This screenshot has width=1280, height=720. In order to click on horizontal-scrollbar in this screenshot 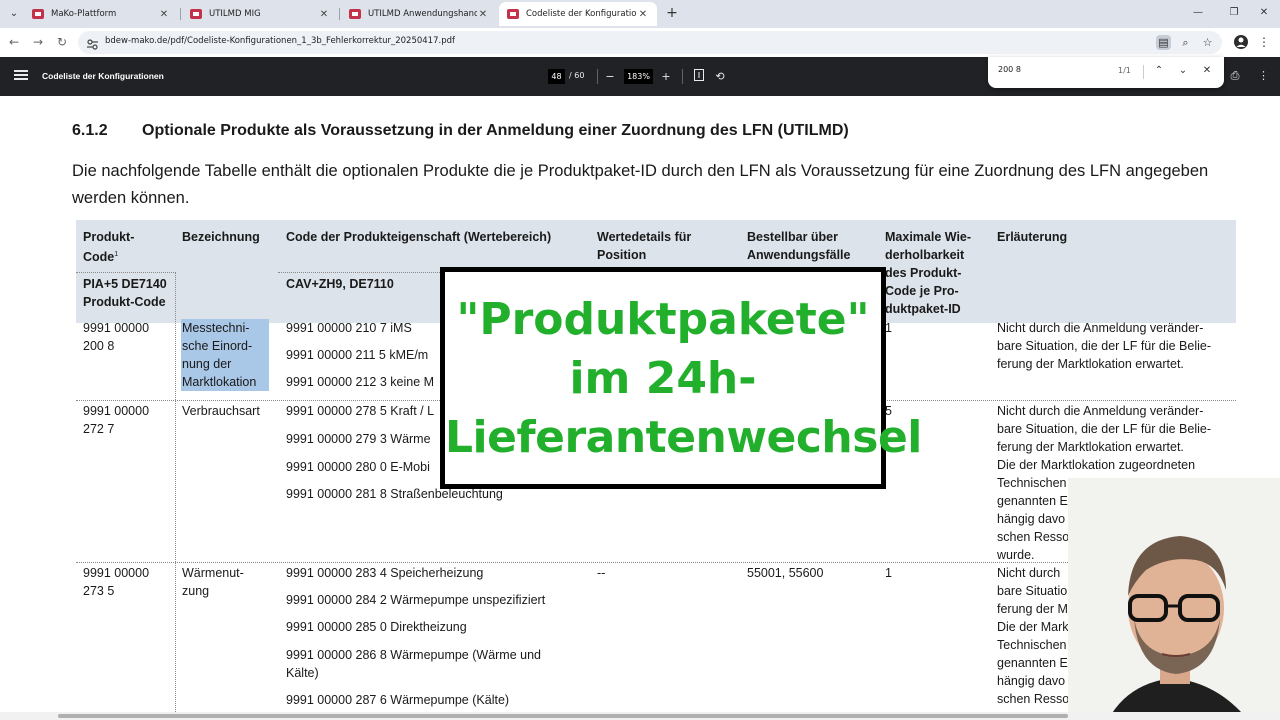, I will do `click(640, 716)`.